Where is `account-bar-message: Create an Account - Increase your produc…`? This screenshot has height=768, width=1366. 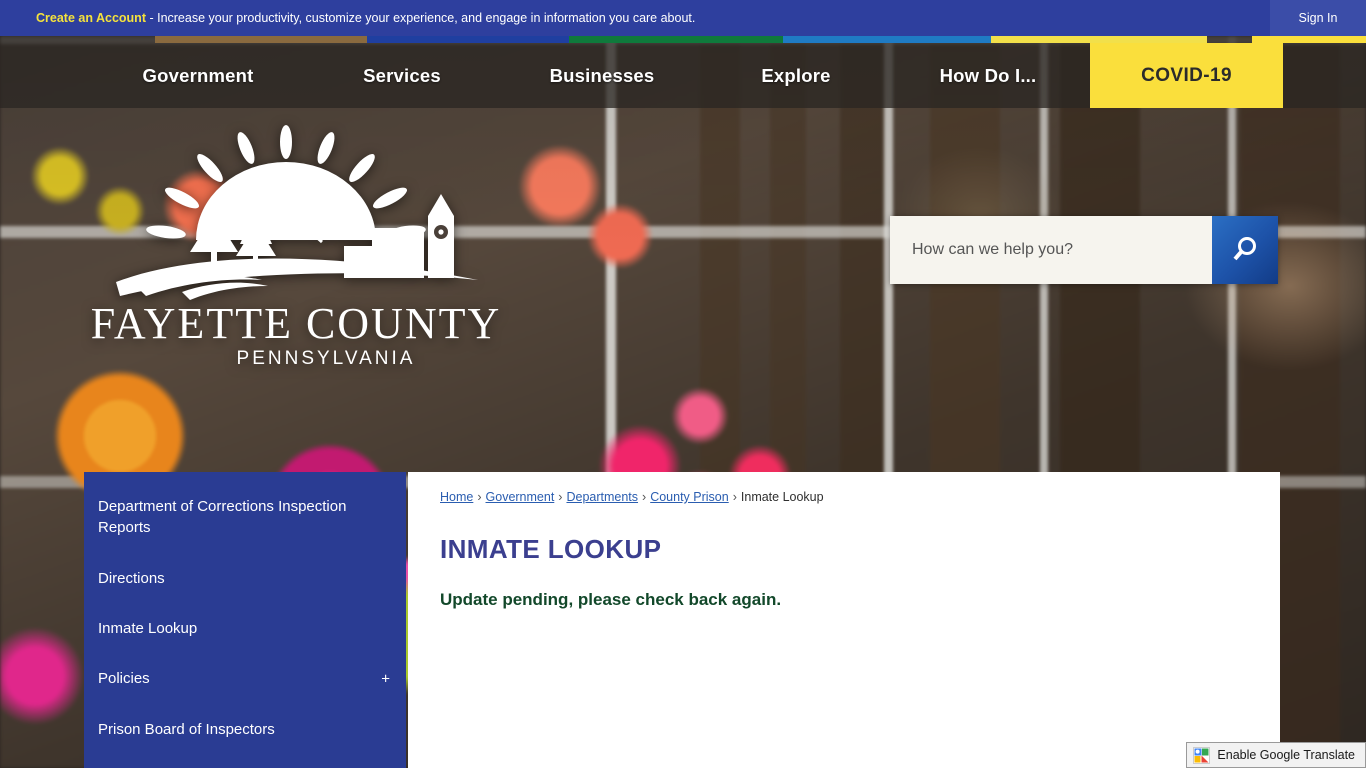 account-bar-message: Create an Account - Increase your produc… is located at coordinates (365, 18).